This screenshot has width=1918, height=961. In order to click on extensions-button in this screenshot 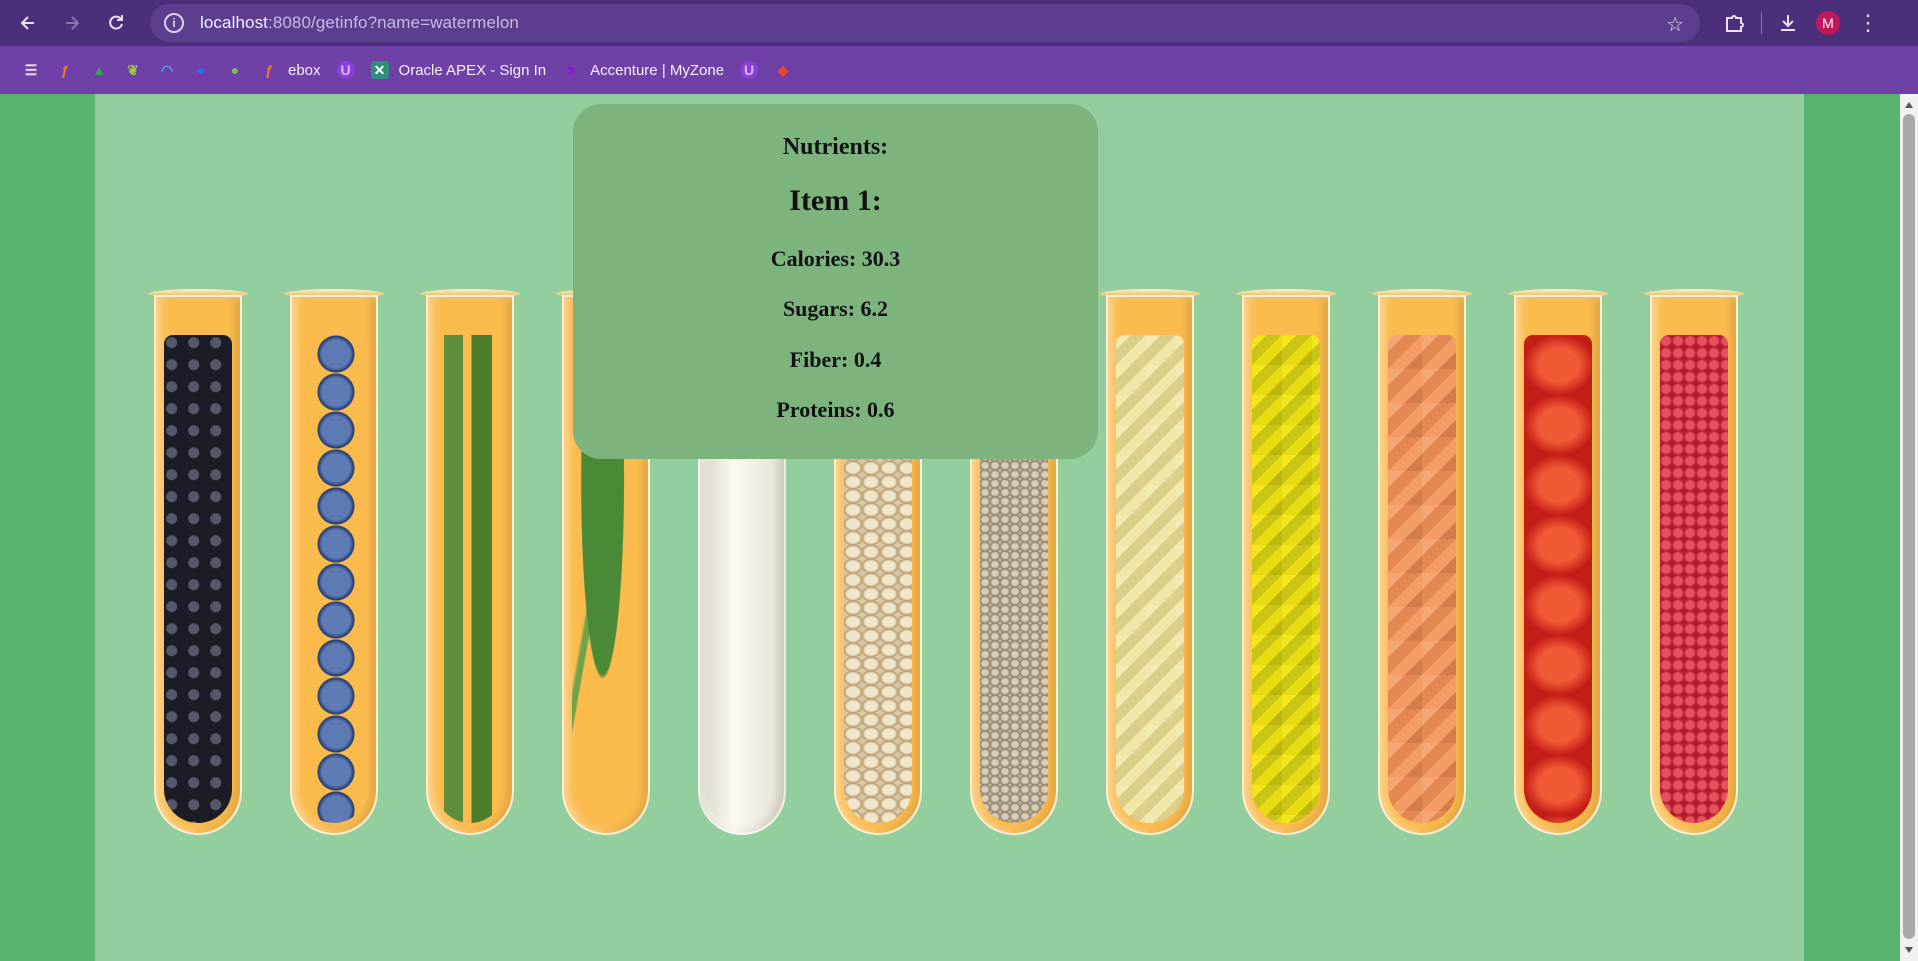, I will do `click(1735, 23)`.